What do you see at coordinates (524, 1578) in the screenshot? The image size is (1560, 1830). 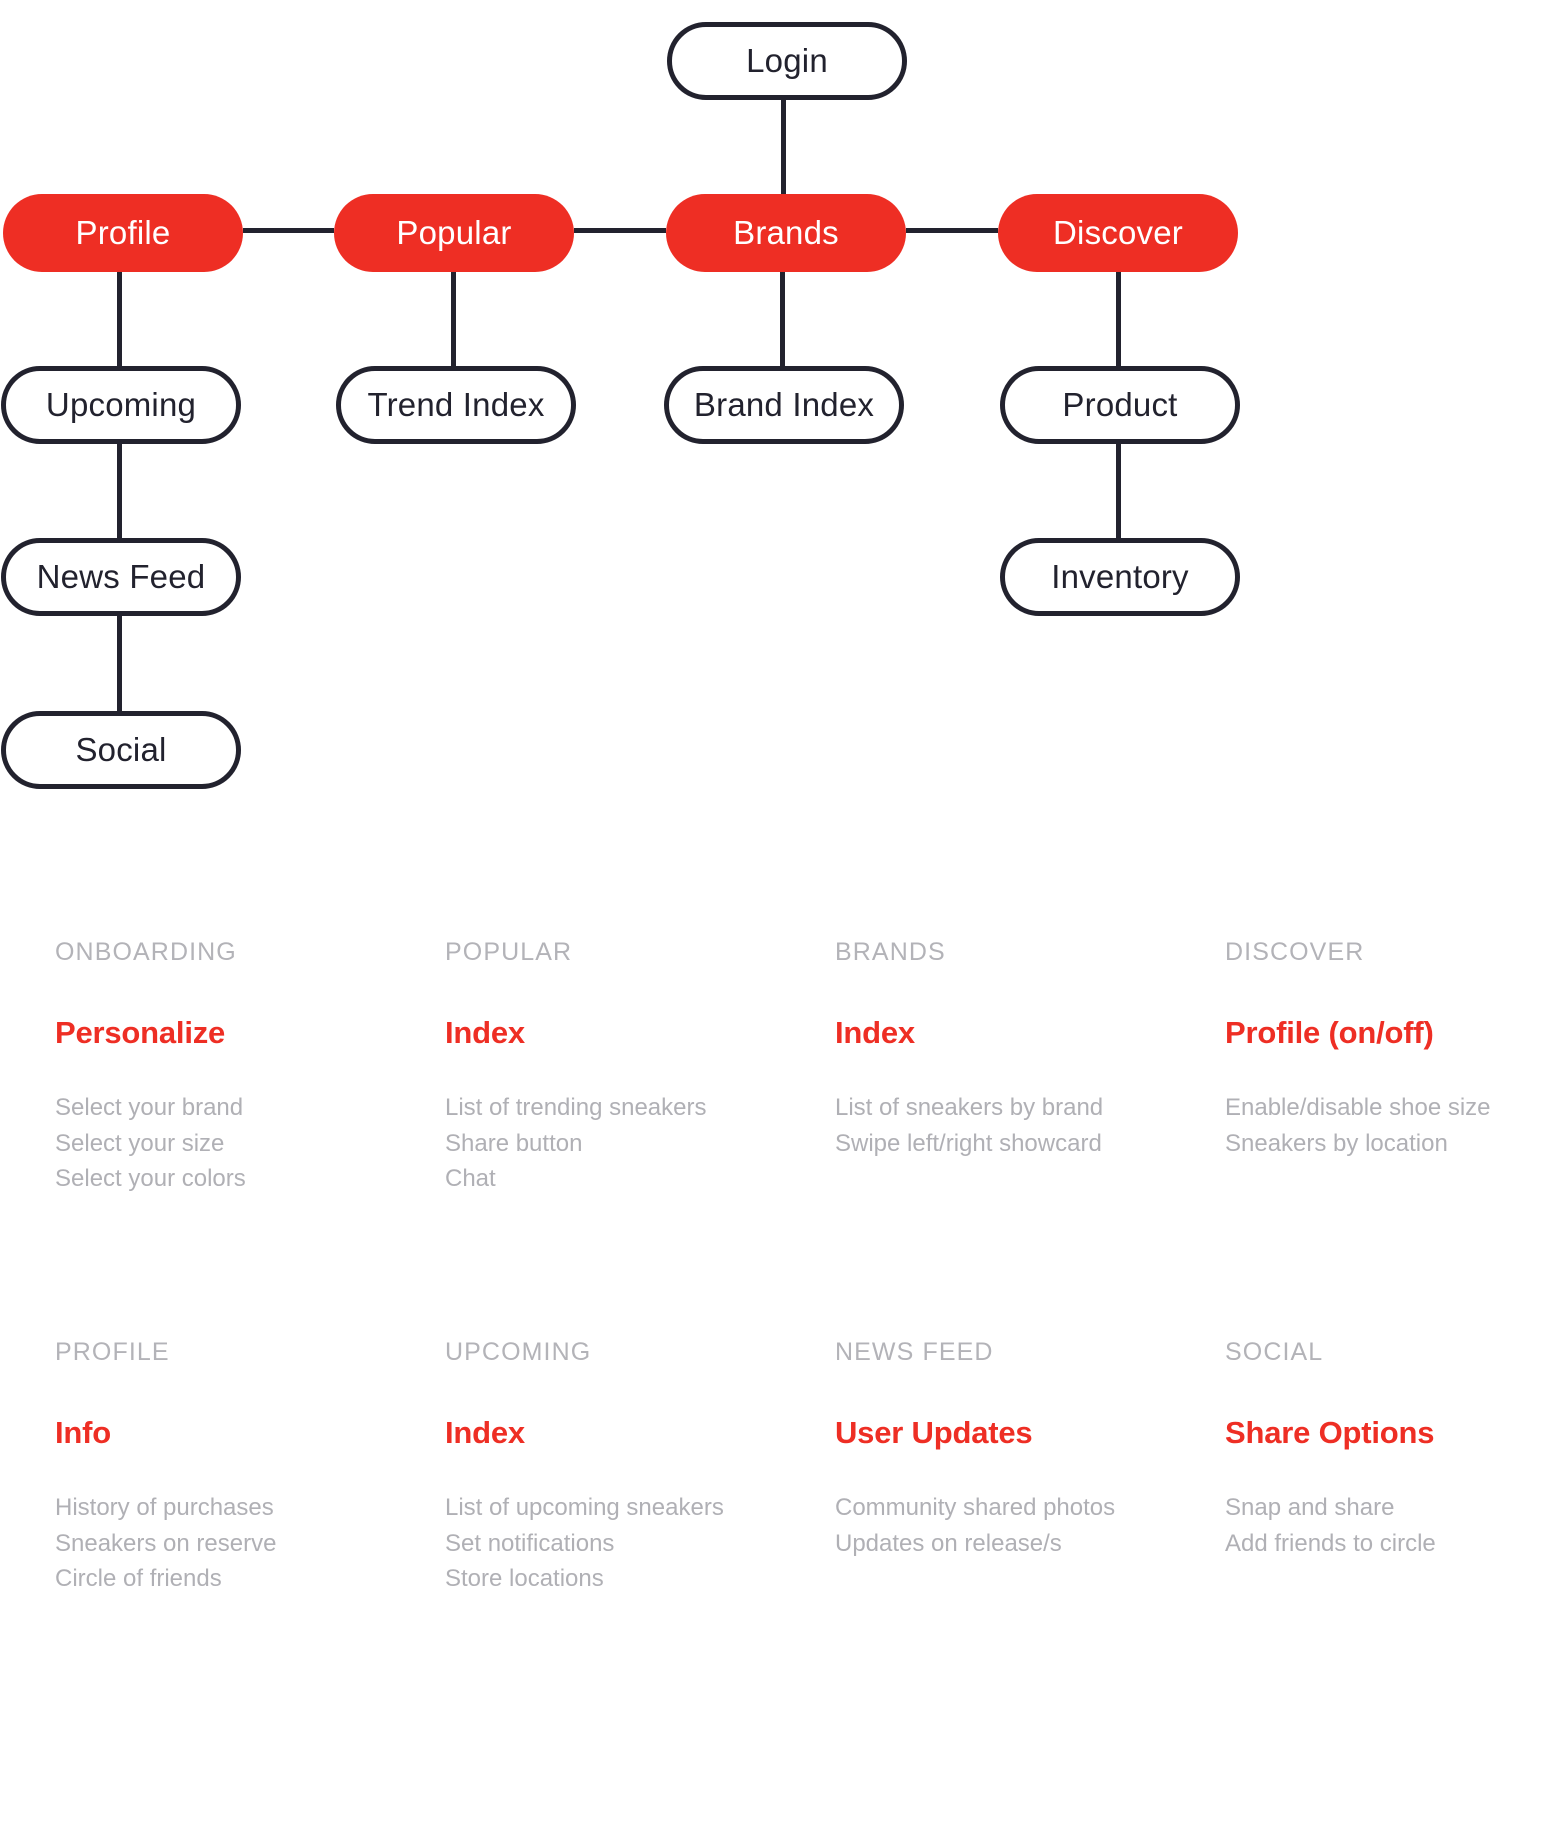 I see `spec-item: Store locations` at bounding box center [524, 1578].